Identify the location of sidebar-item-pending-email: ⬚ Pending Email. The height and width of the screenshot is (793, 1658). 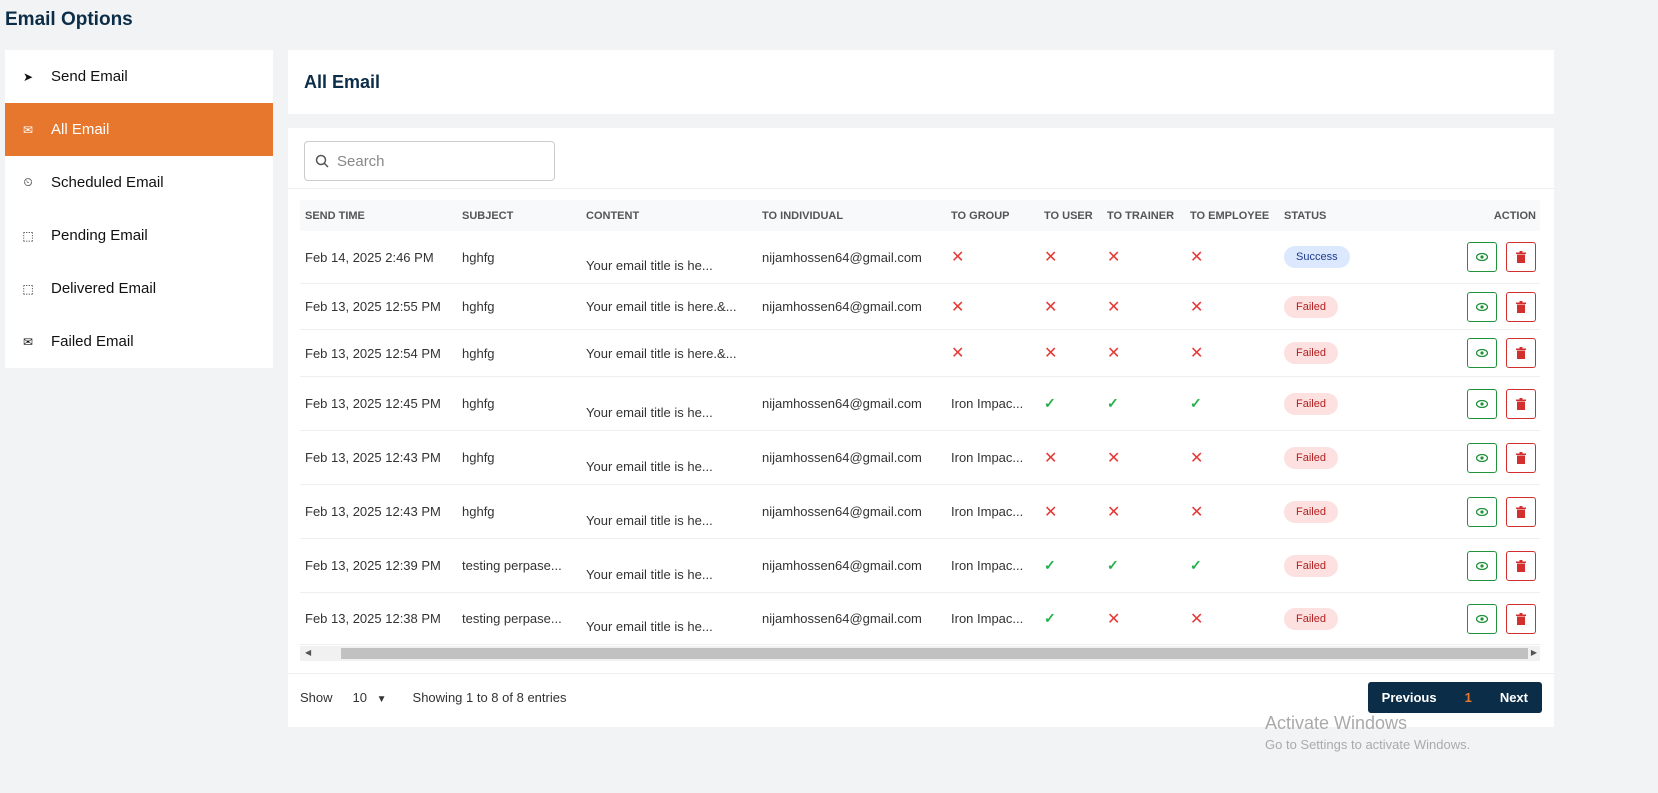
(139, 235).